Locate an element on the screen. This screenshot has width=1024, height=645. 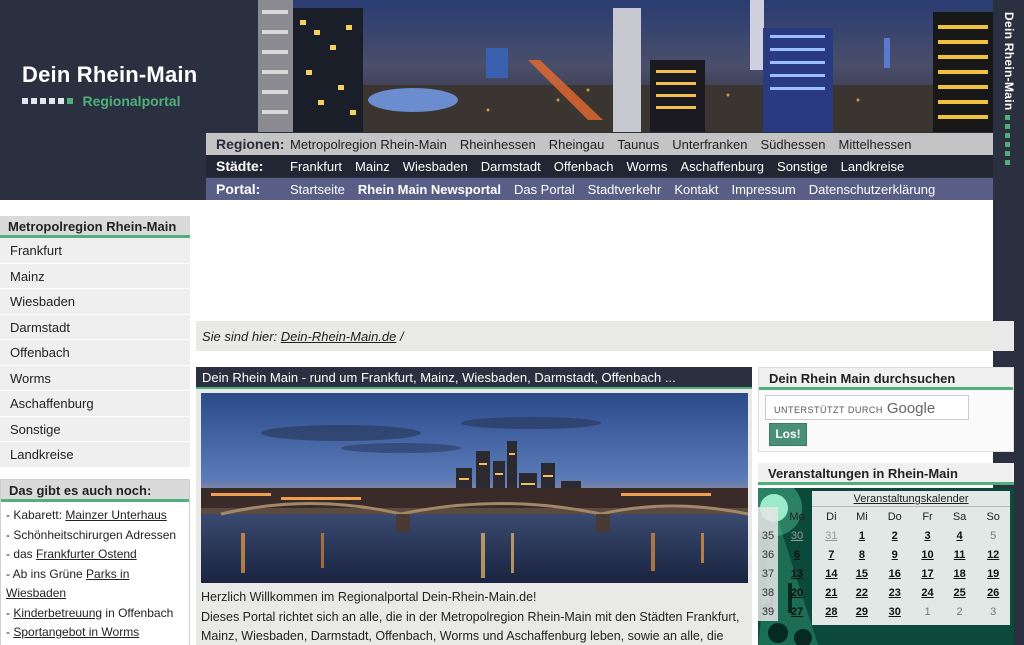
calendar-day: 15 is located at coordinates (862, 573).